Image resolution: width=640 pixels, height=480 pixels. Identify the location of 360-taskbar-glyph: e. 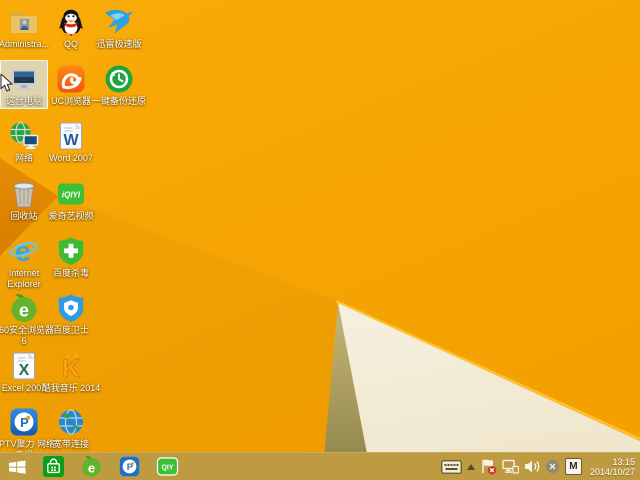
(90, 467).